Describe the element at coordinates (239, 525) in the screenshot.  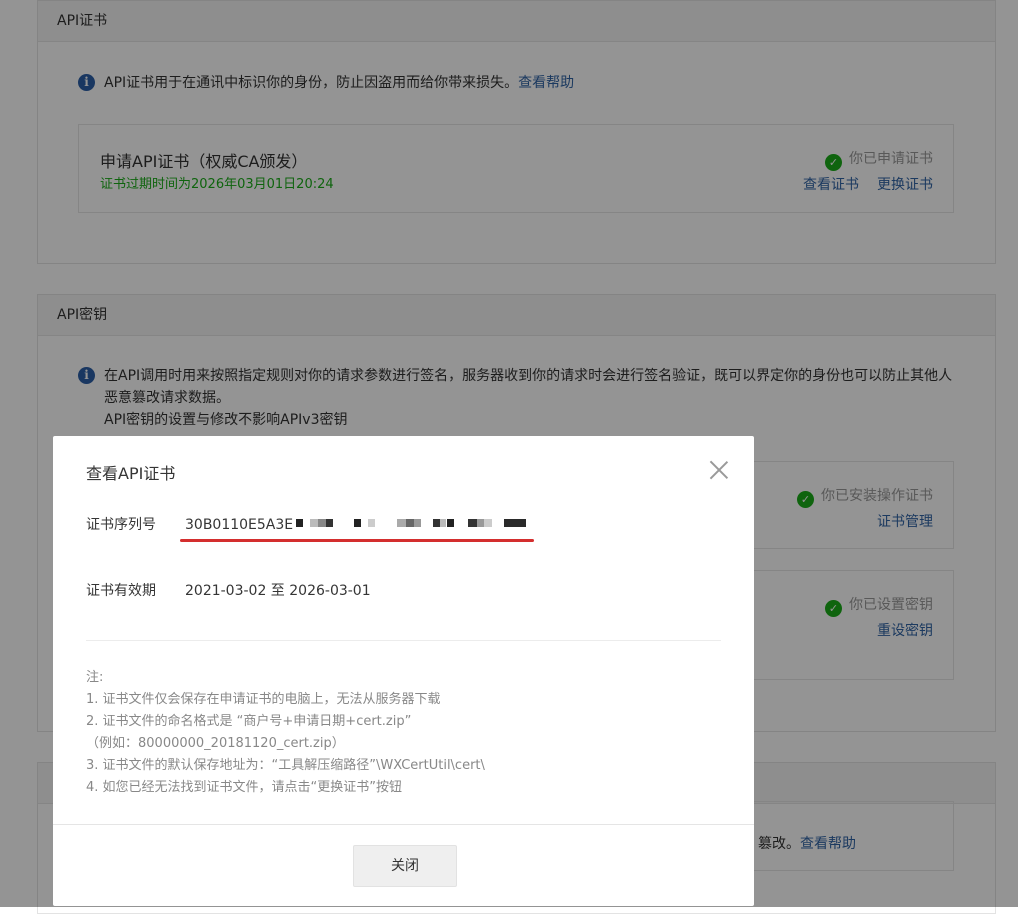
I see `serial-number: 30B0110E5A3E` at that location.